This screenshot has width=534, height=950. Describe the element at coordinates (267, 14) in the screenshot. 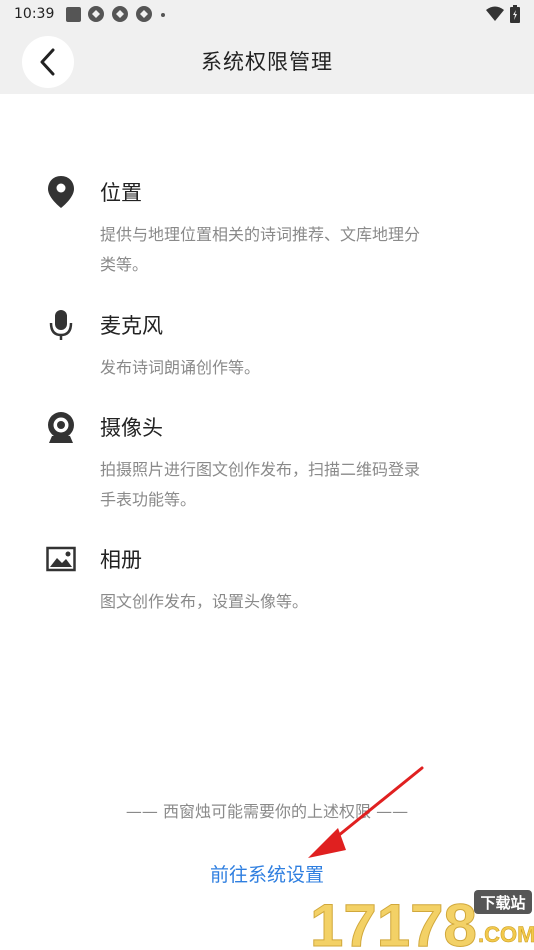

I see `status-bar: 10:39` at that location.